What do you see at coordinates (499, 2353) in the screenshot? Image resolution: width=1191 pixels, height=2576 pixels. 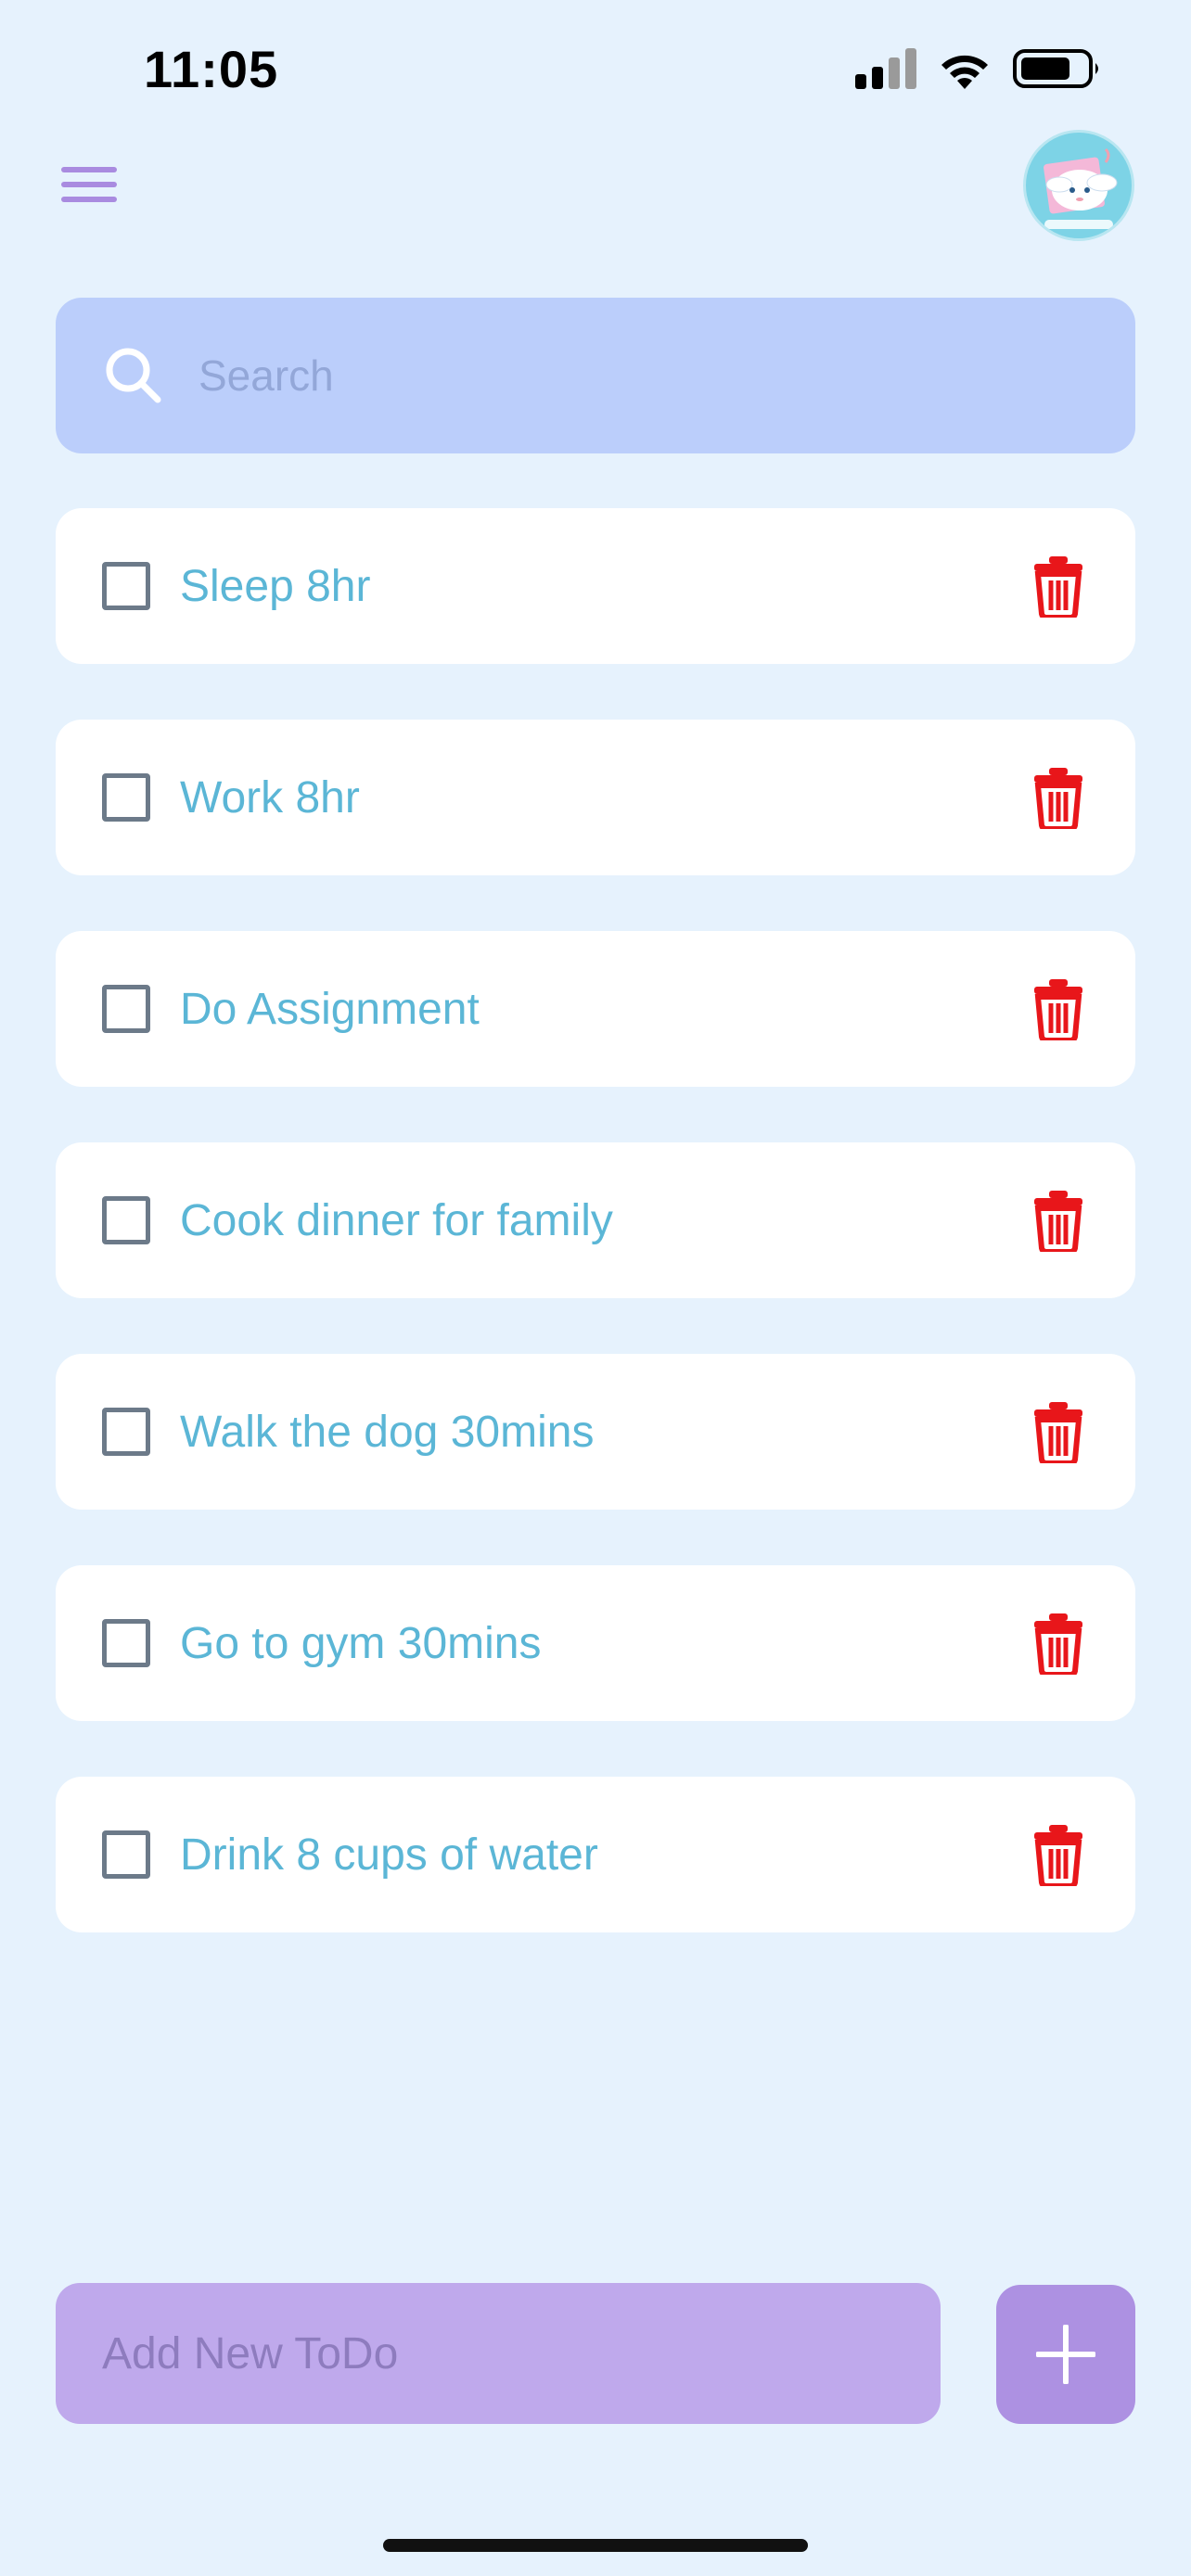 I see `add-todo-input` at bounding box center [499, 2353].